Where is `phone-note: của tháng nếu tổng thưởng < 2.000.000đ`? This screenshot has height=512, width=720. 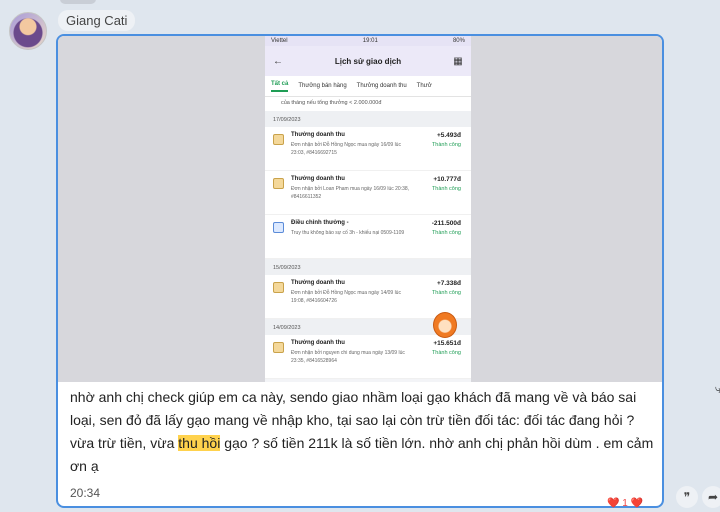 phone-note: của tháng nếu tổng thưởng < 2.000.000đ is located at coordinates (368, 104).